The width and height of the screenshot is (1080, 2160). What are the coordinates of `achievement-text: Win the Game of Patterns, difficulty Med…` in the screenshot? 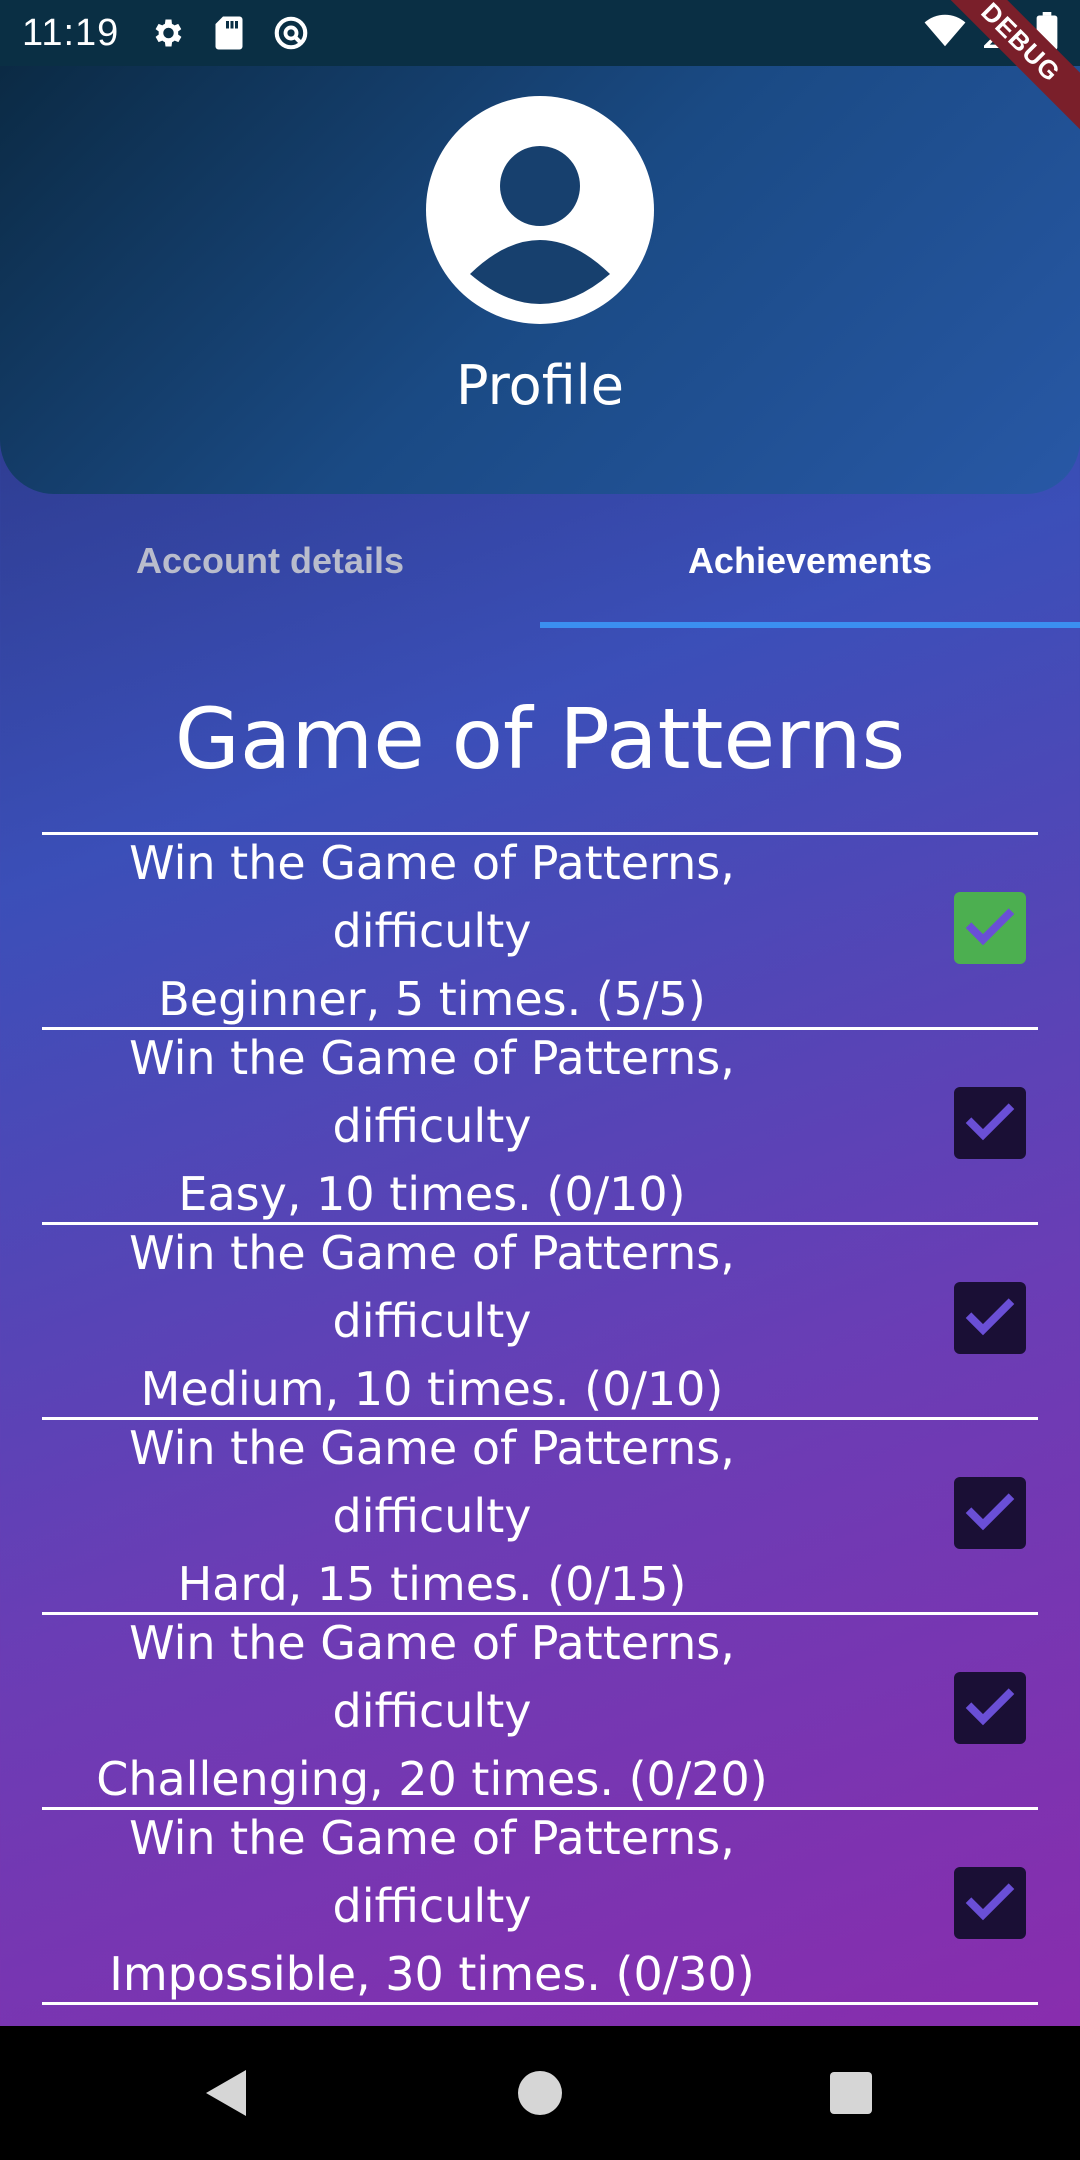 It's located at (432, 1321).